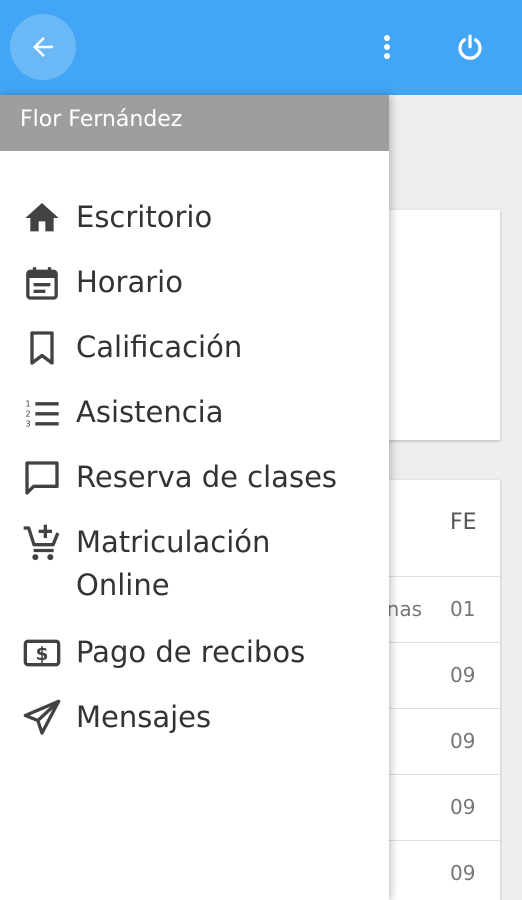 The image size is (522, 900). What do you see at coordinates (42, 218) in the screenshot?
I see `home-icon` at bounding box center [42, 218].